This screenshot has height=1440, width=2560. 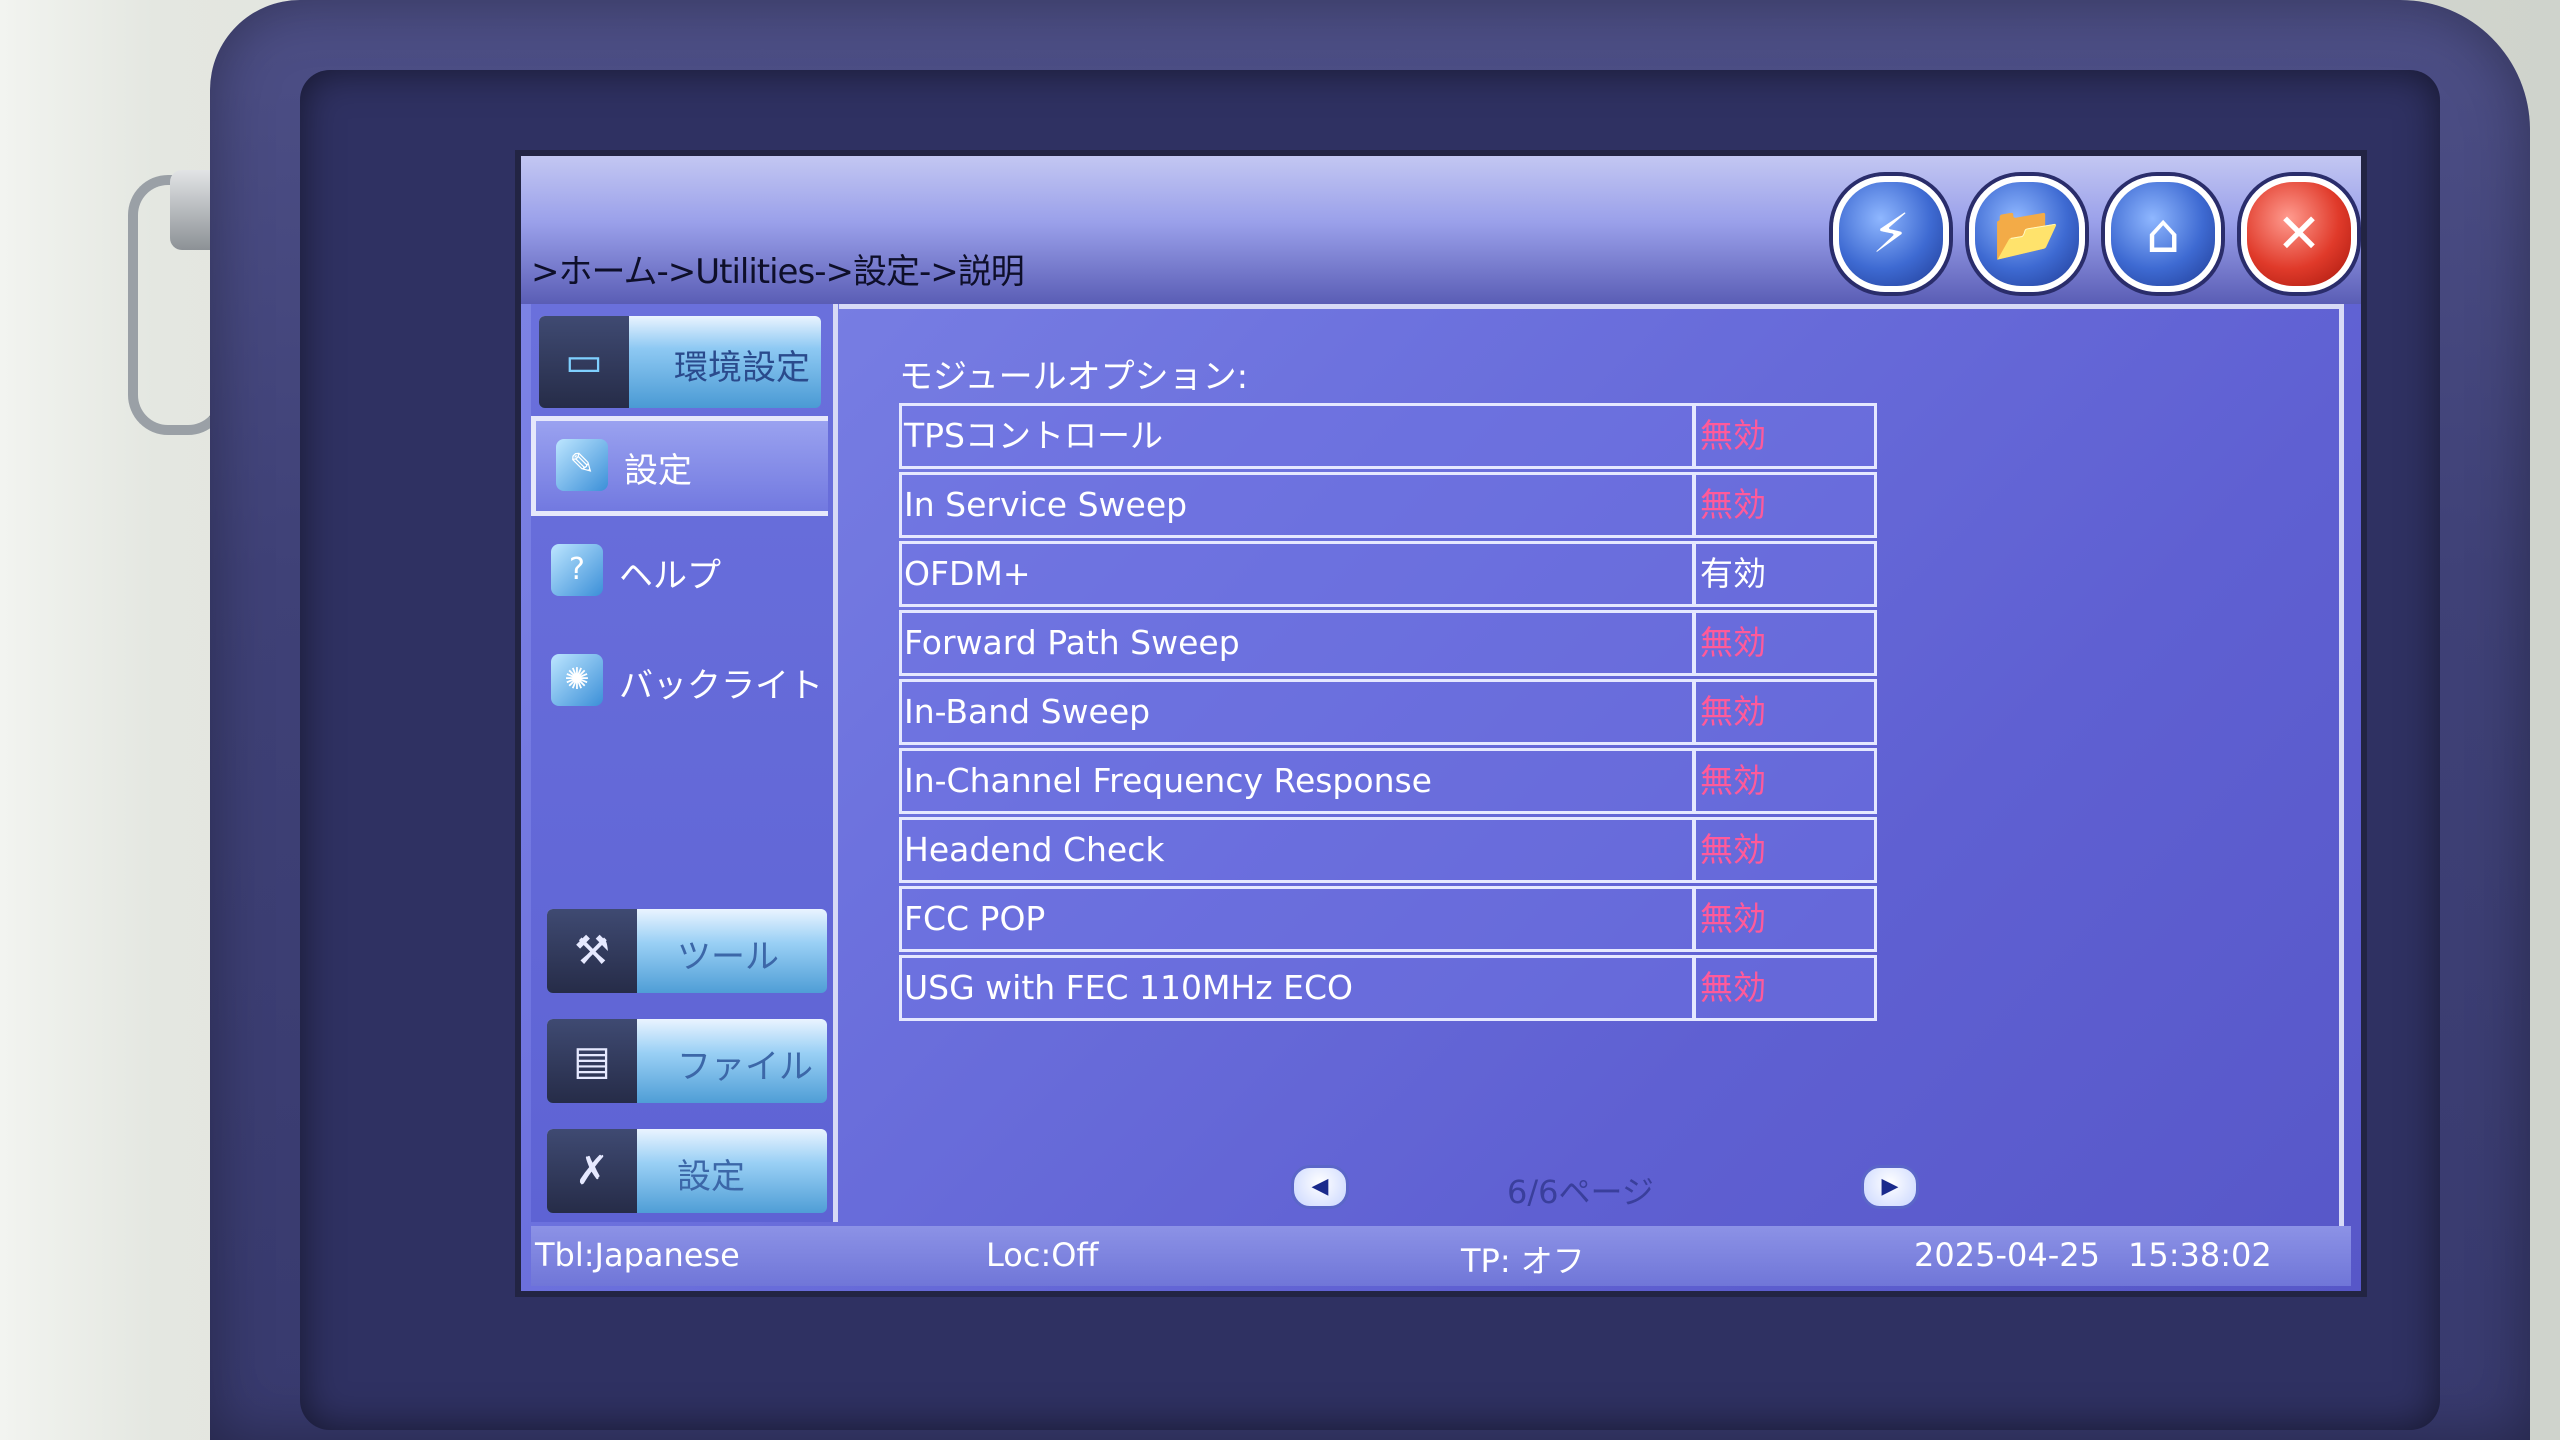 I want to click on files-icon: ▤, so click(x=592, y=1061).